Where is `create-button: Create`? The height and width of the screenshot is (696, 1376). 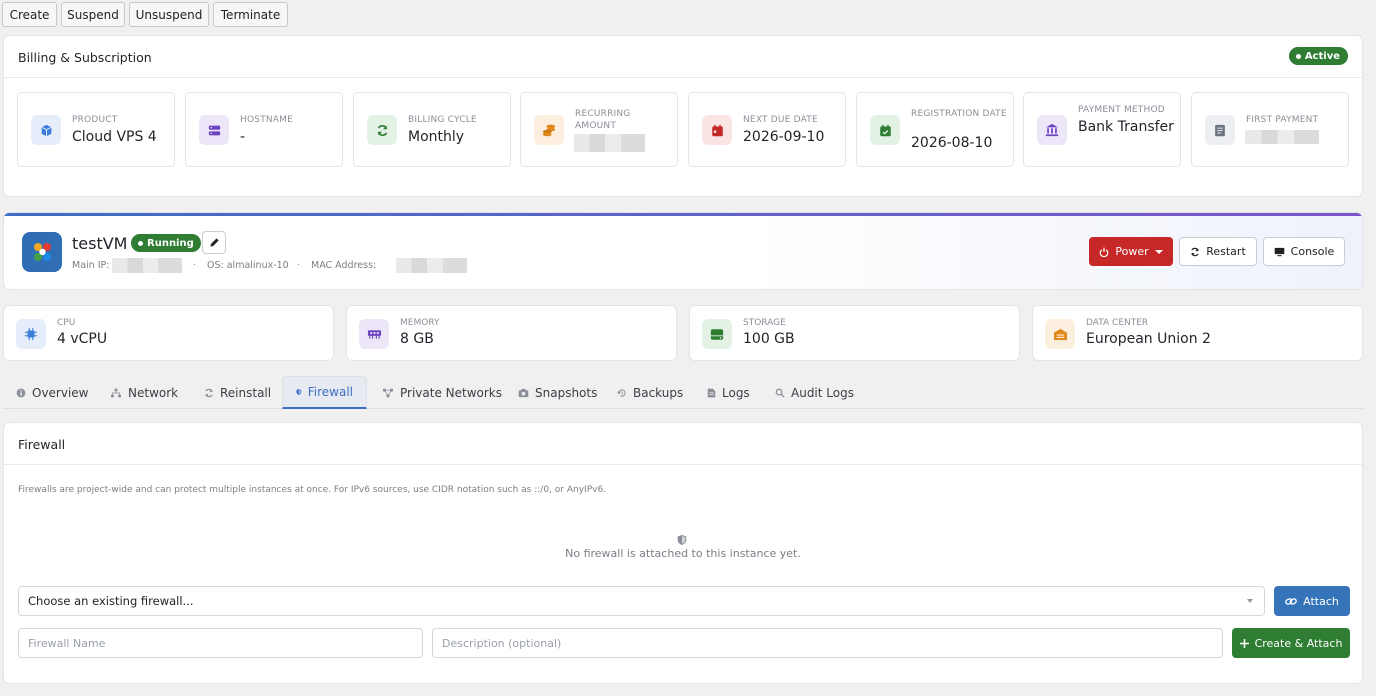
create-button: Create is located at coordinates (29, 14).